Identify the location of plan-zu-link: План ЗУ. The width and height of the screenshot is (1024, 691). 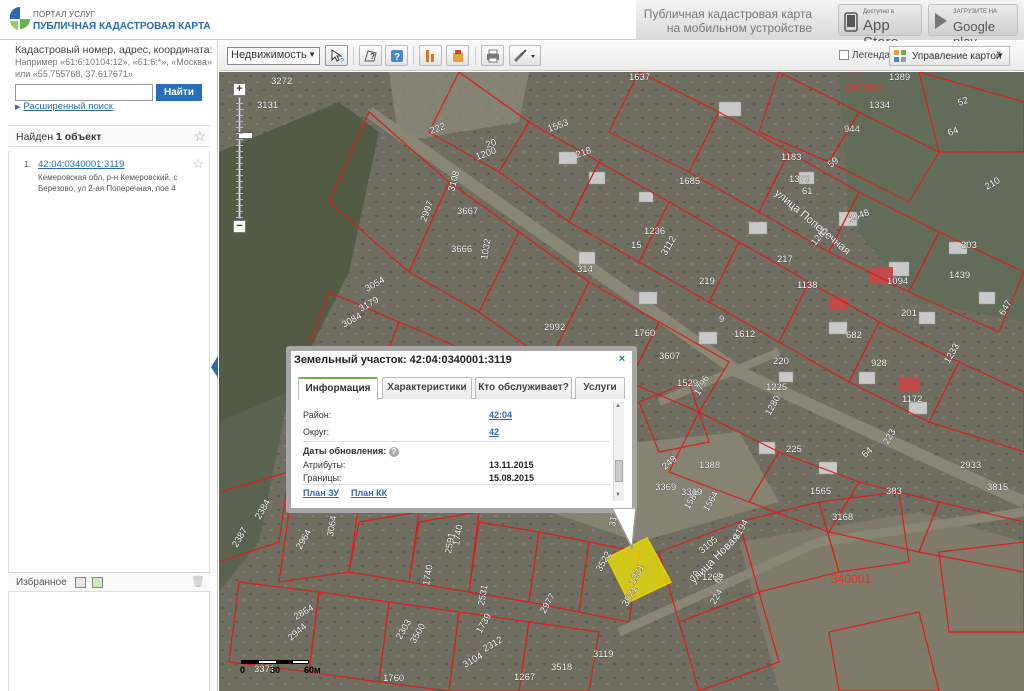
(321, 493).